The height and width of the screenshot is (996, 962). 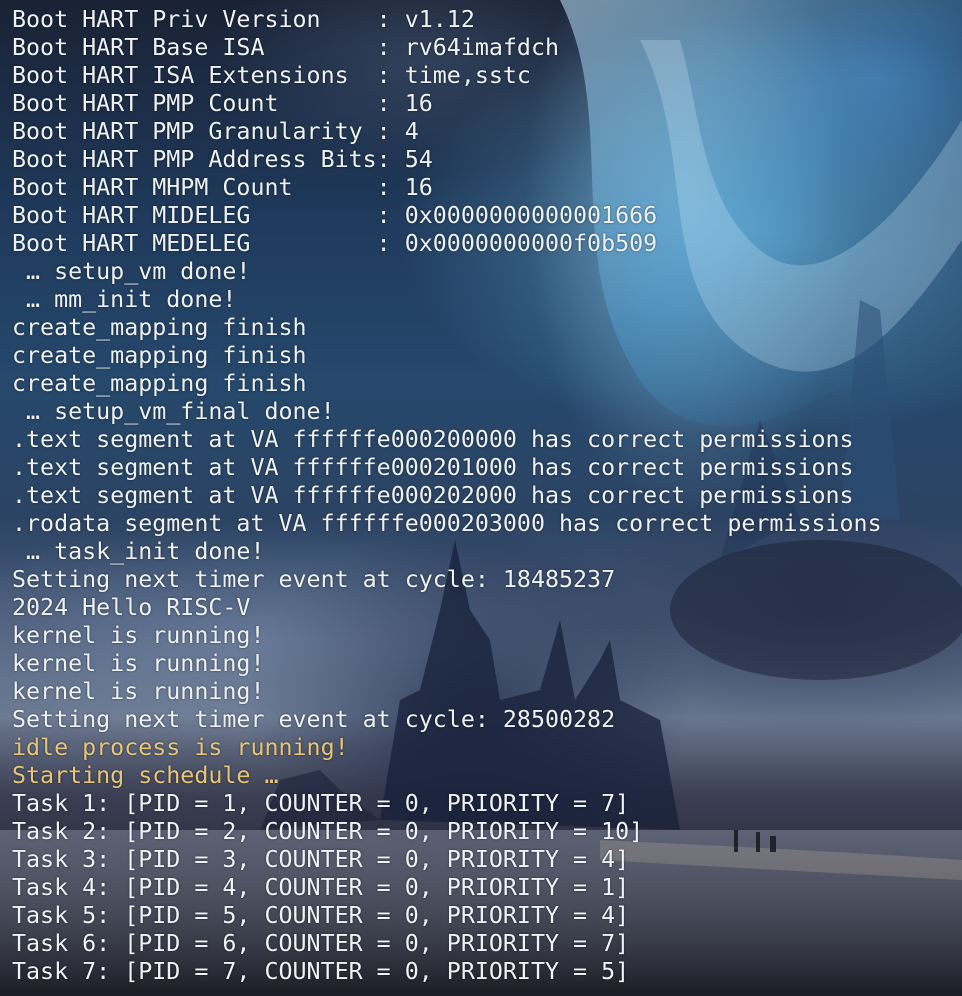 What do you see at coordinates (138, 551) in the screenshot?
I see `console-line: … task_init done!` at bounding box center [138, 551].